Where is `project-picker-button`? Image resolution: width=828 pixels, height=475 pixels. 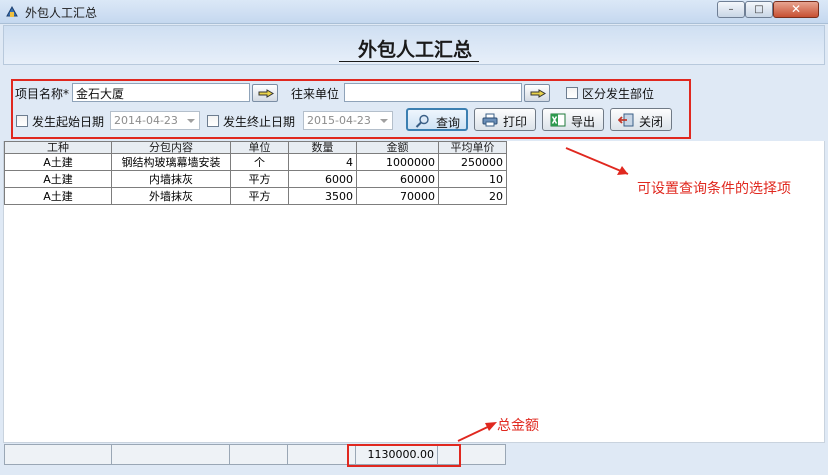
project-picker-button is located at coordinates (265, 93).